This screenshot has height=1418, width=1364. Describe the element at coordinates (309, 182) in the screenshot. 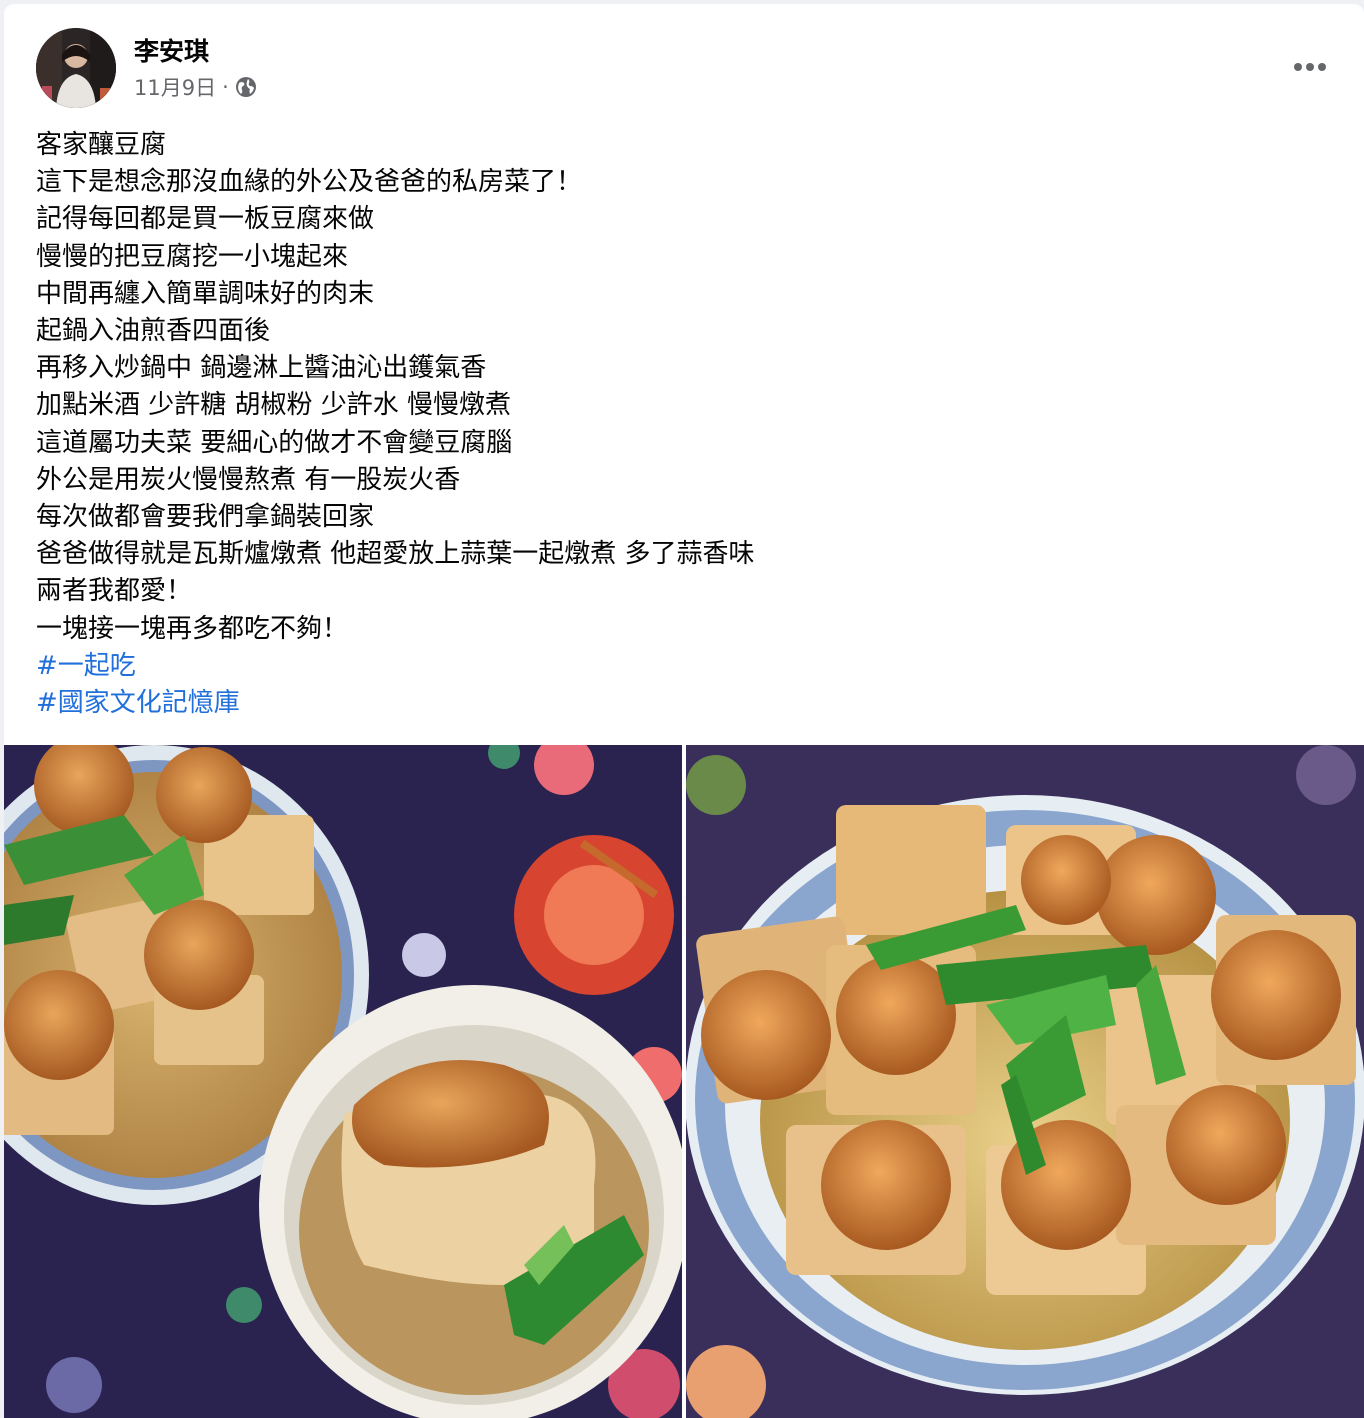

I see `post-text-line: 這下是想念那沒血緣的外公及爸爸的私房菜了！` at that location.